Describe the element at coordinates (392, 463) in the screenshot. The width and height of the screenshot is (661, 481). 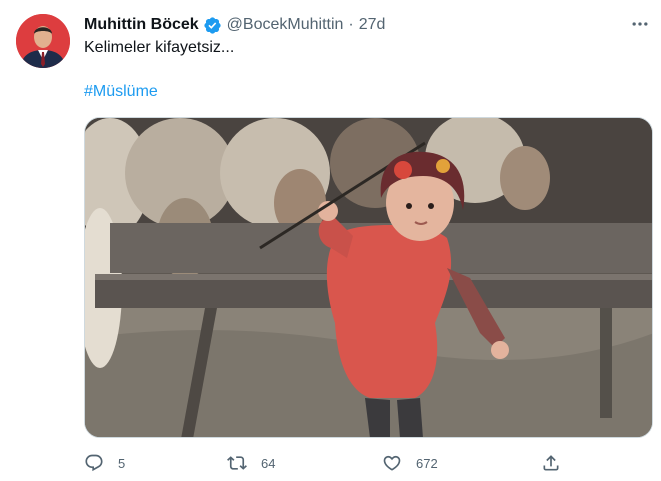
I see `heart-icon` at that location.